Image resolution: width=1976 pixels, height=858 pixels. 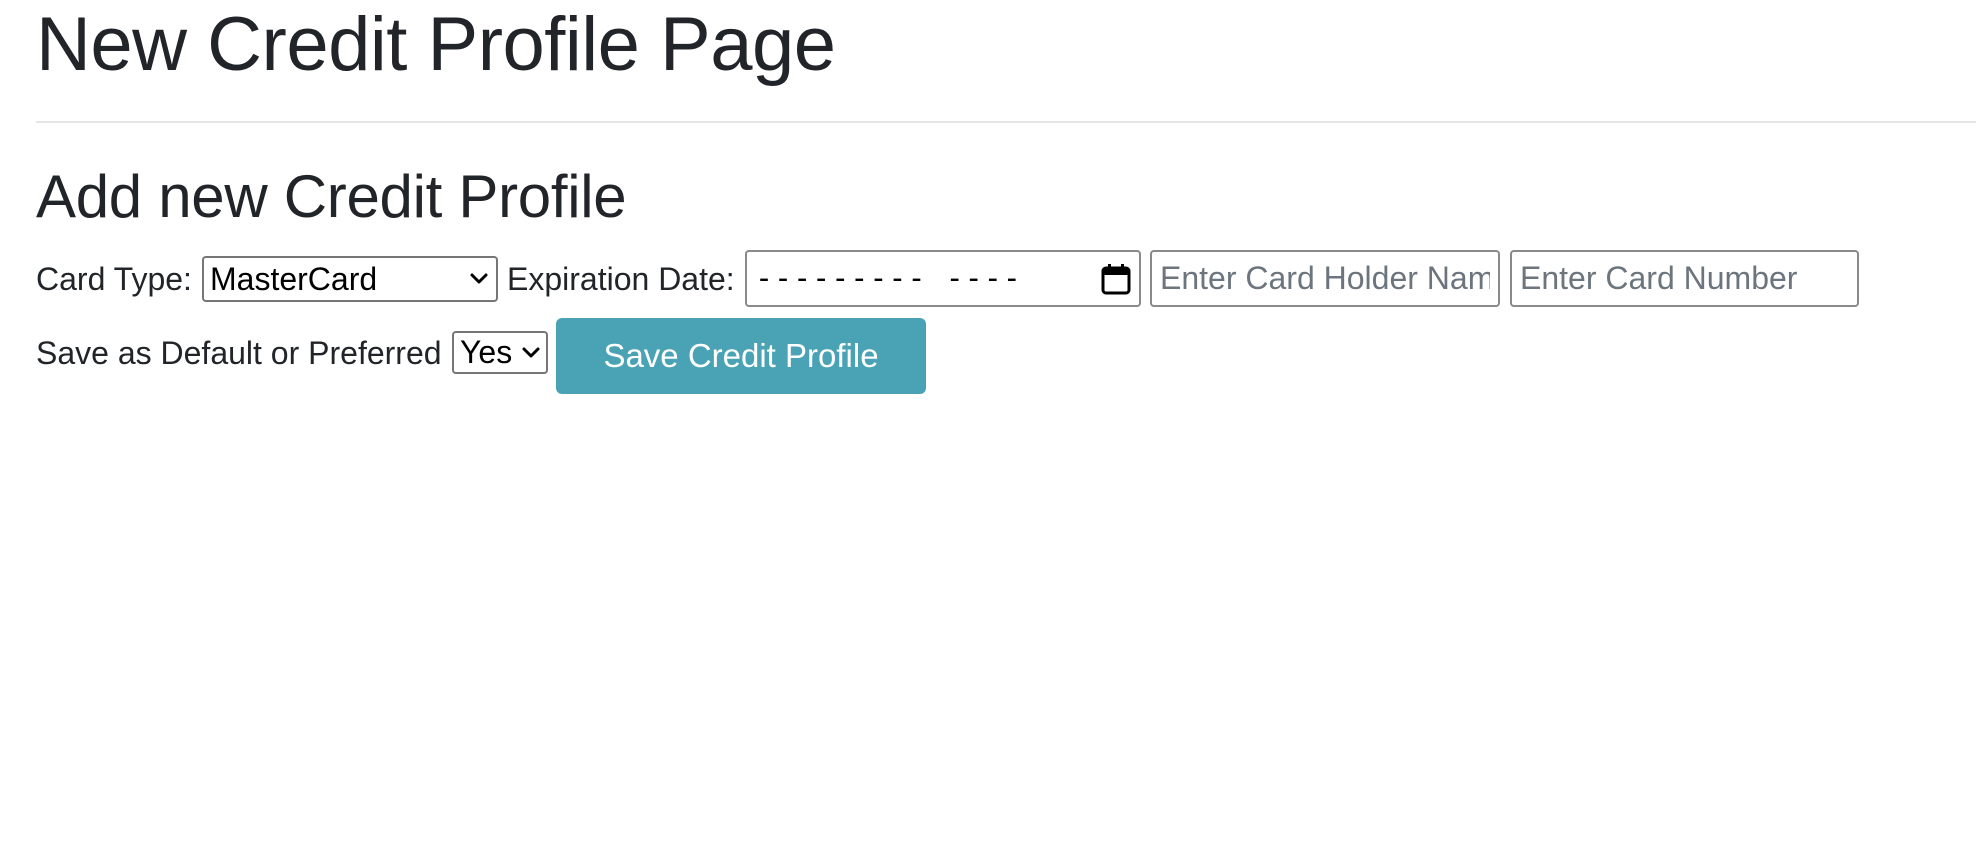 What do you see at coordinates (114, 279) in the screenshot?
I see `card-type-label: Card Type:` at bounding box center [114, 279].